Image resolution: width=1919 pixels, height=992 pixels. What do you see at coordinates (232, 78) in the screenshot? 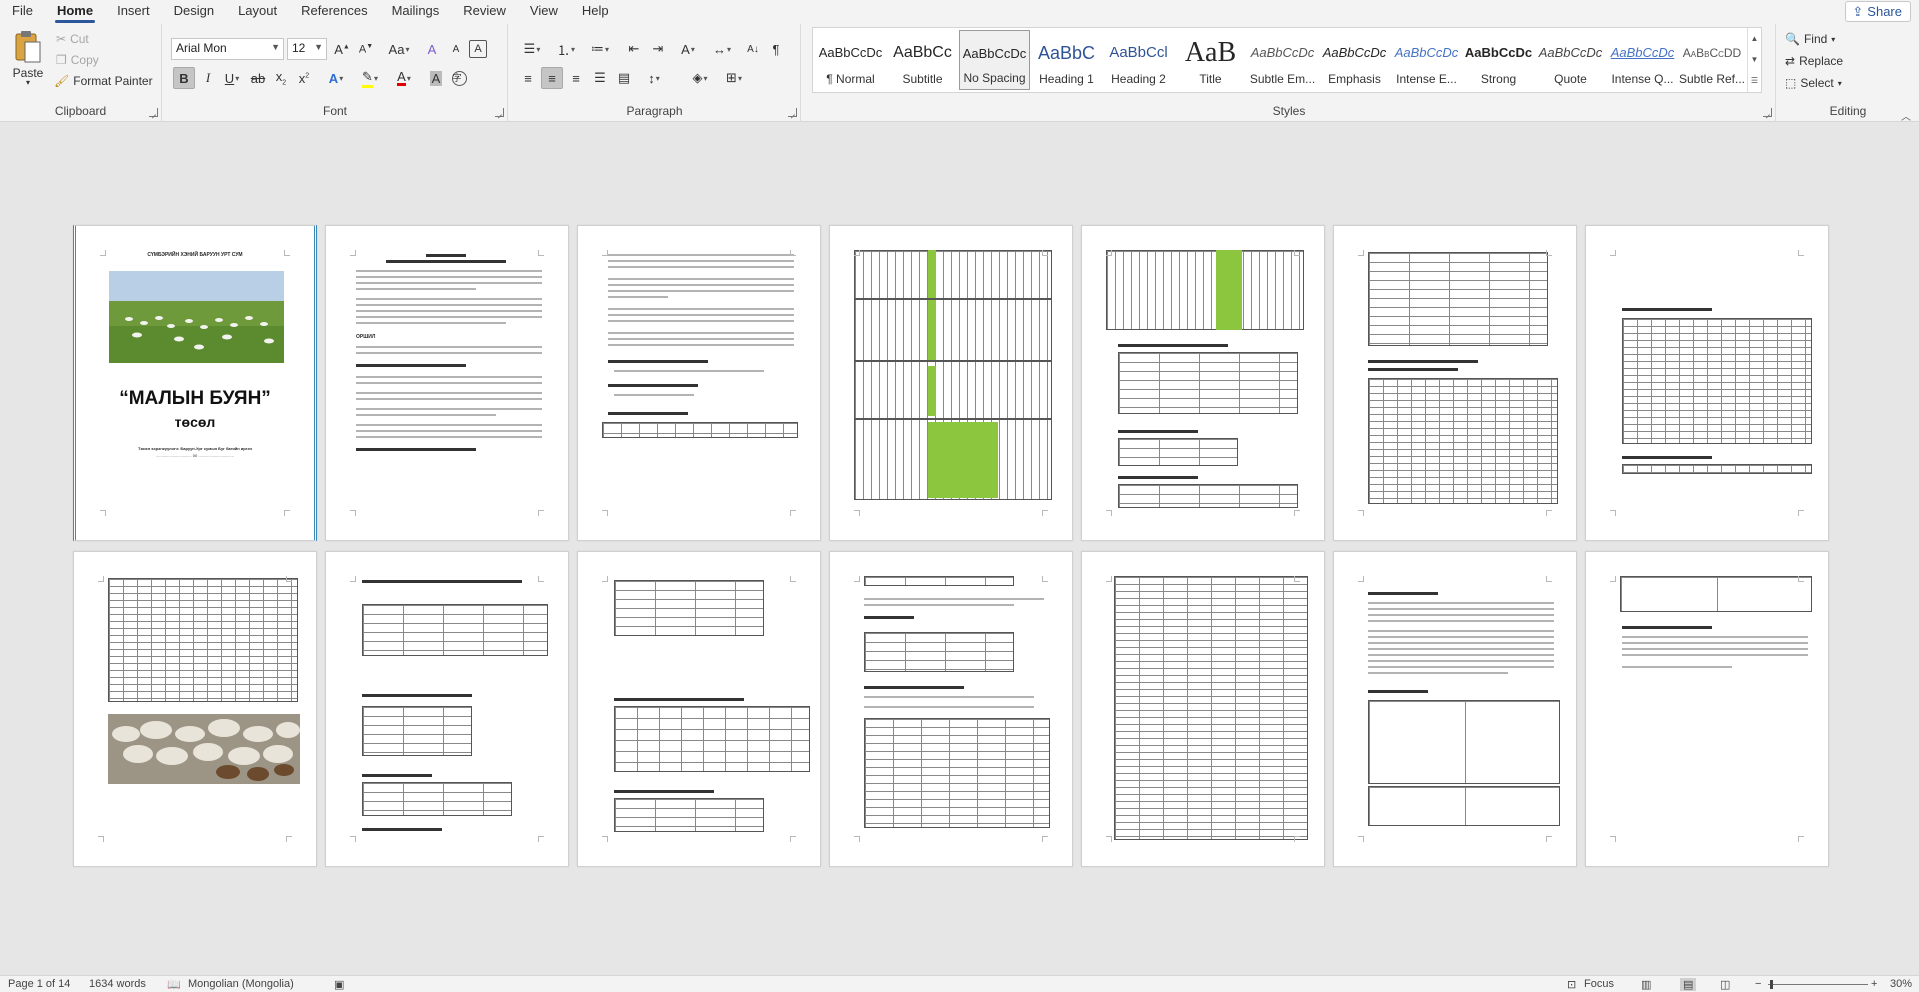
I see `underline-button: U` at bounding box center [232, 78].